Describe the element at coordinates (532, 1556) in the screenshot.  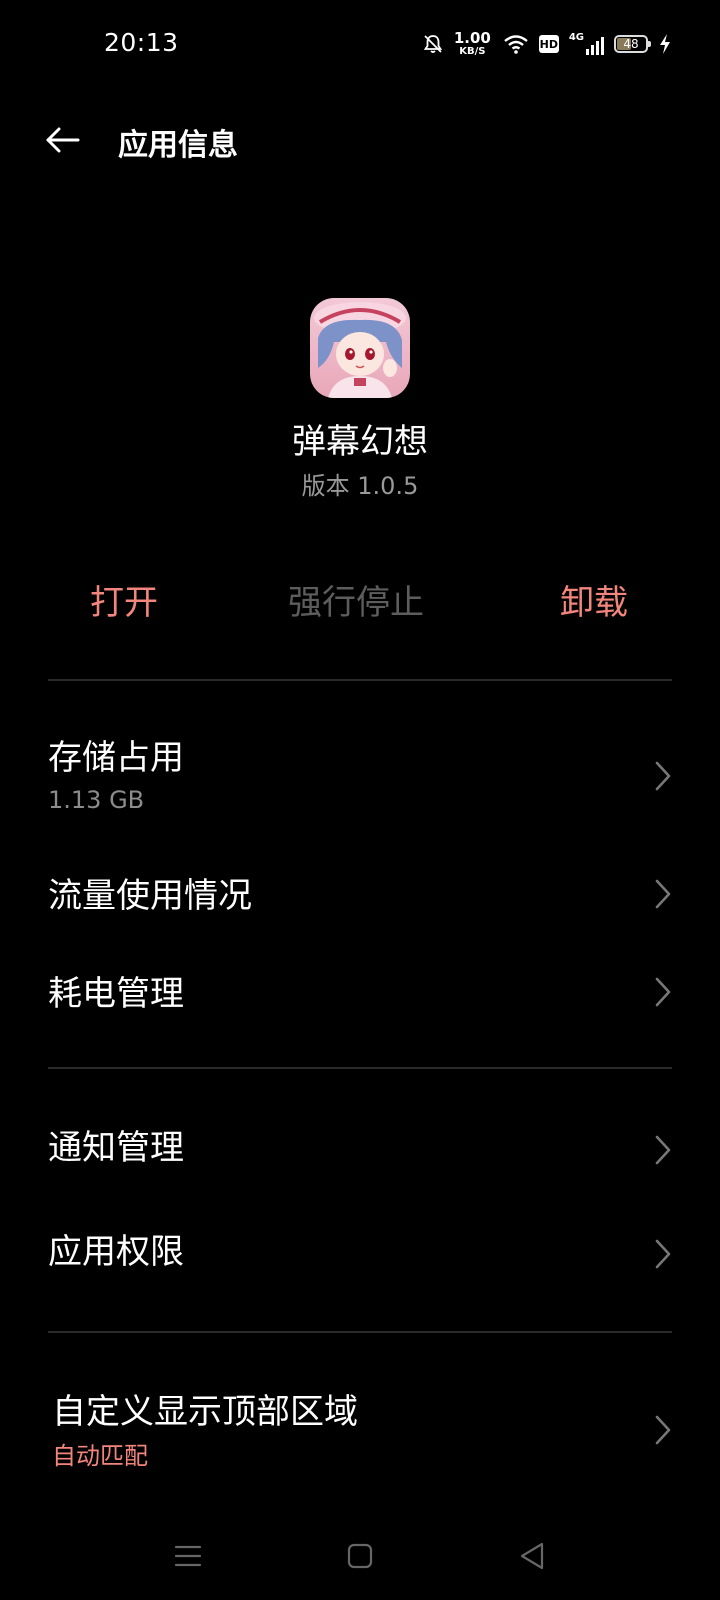
I see `back-triangle-icon` at that location.